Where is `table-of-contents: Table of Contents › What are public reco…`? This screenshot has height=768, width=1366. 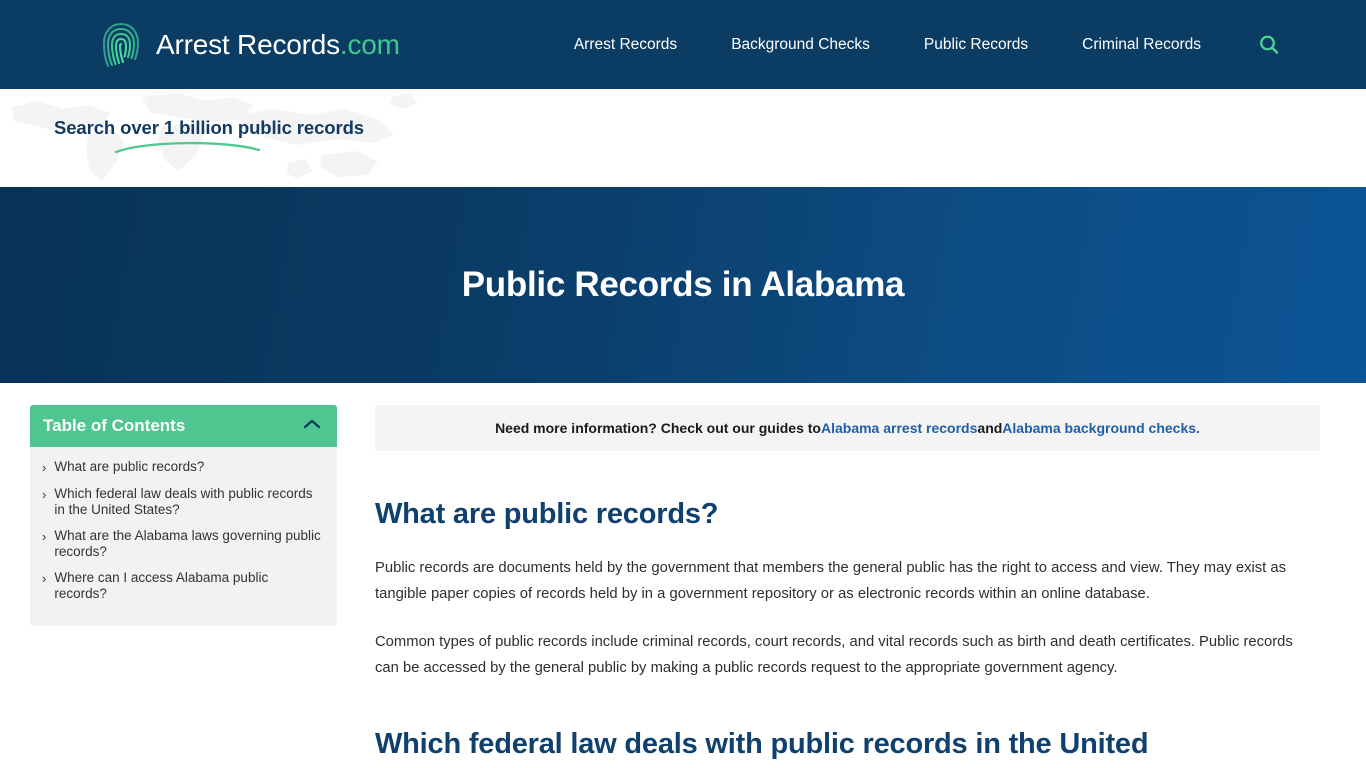
table-of-contents: Table of Contents › What are public reco… is located at coordinates (183, 515).